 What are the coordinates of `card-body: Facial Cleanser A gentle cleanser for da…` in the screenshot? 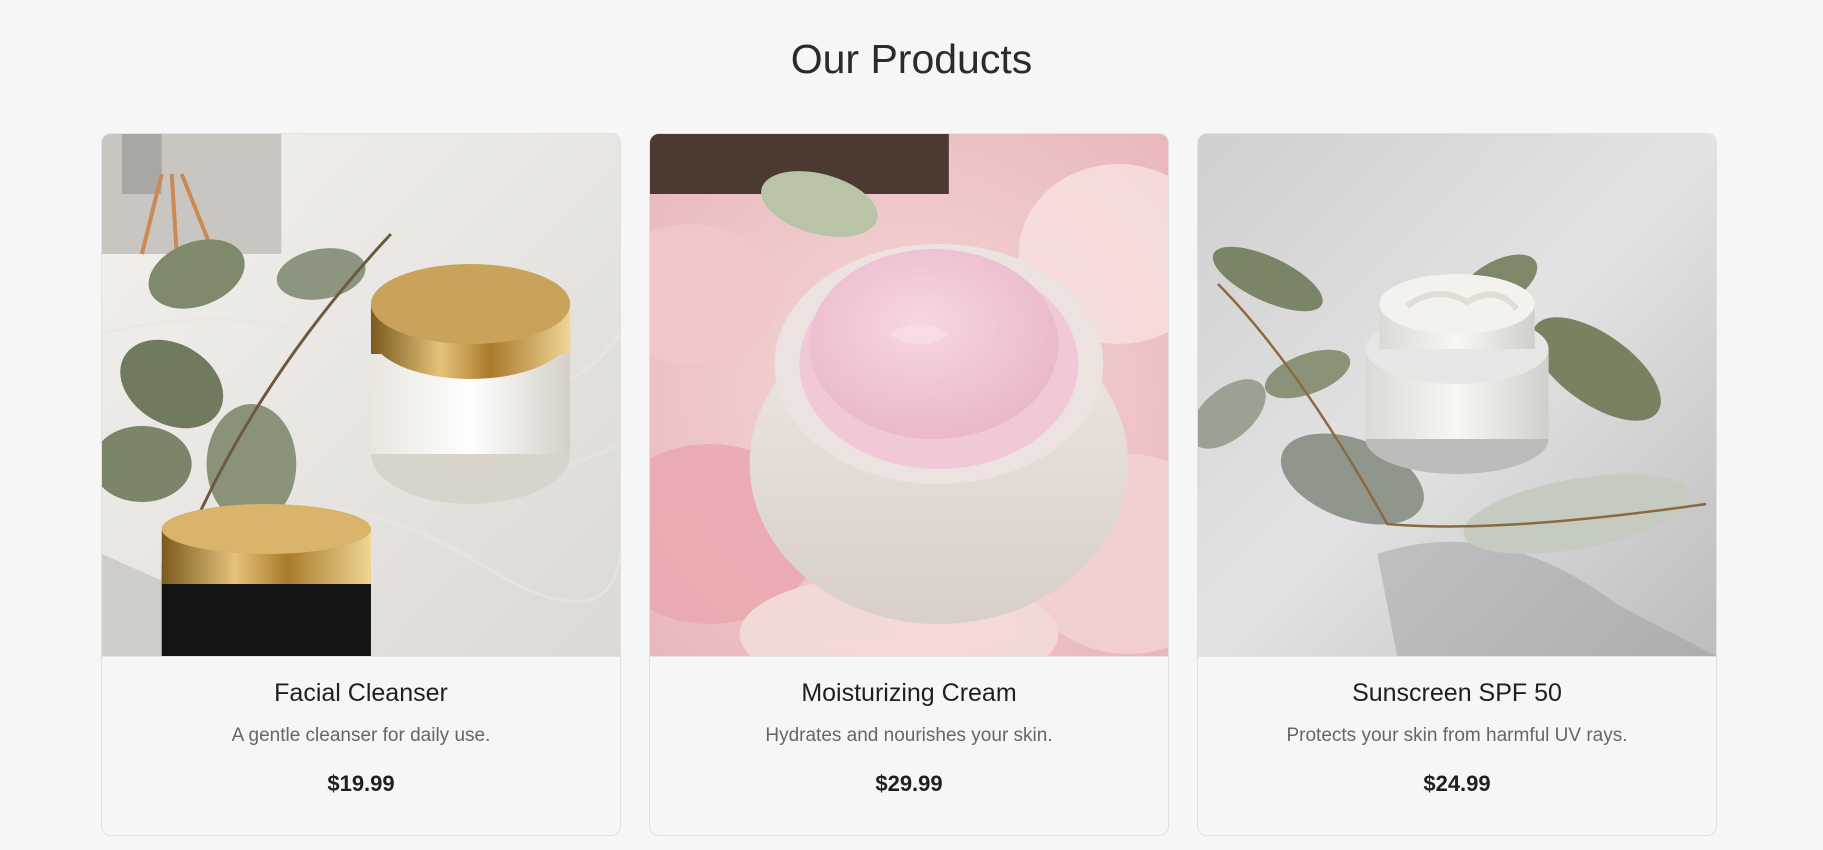 It's located at (361, 737).